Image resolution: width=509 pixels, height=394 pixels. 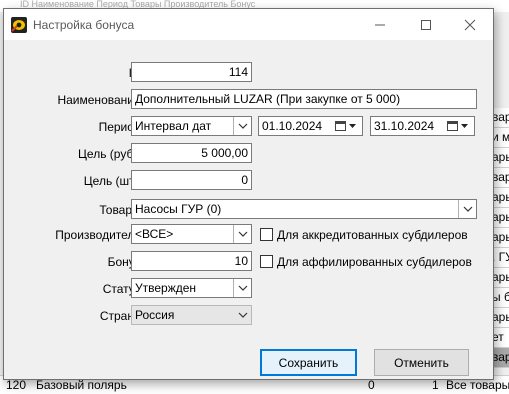 What do you see at coordinates (154, 234) in the screenshot?
I see `manufacturer-value: <ВСЕ>` at bounding box center [154, 234].